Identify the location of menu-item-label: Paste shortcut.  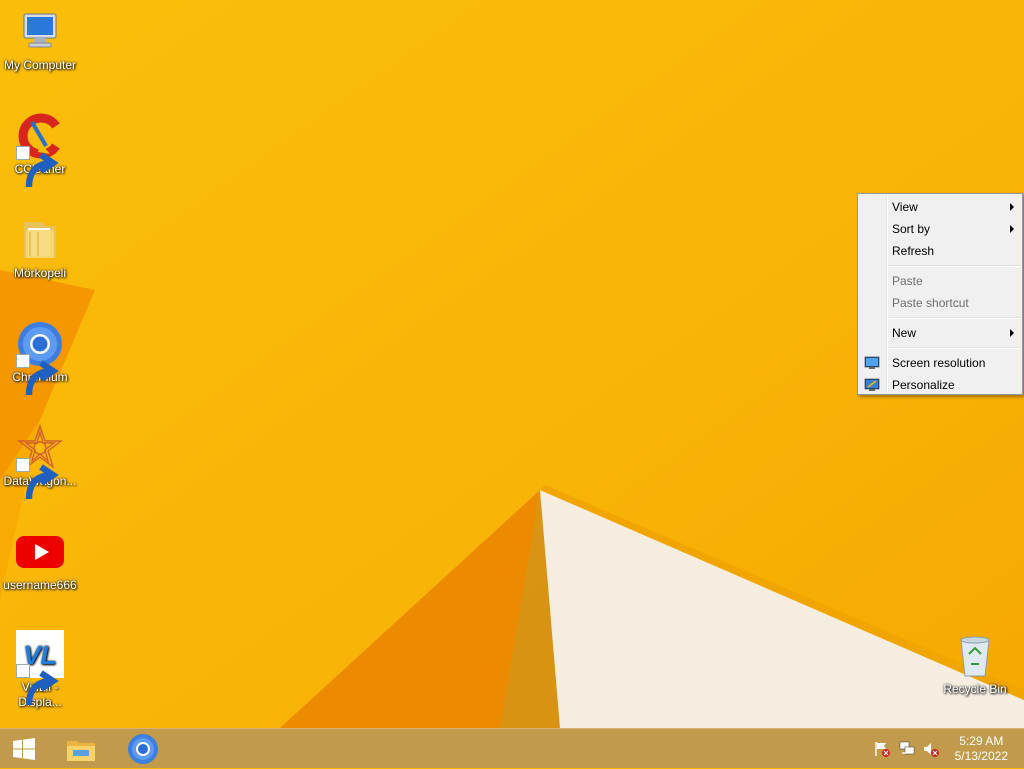
(930, 303).